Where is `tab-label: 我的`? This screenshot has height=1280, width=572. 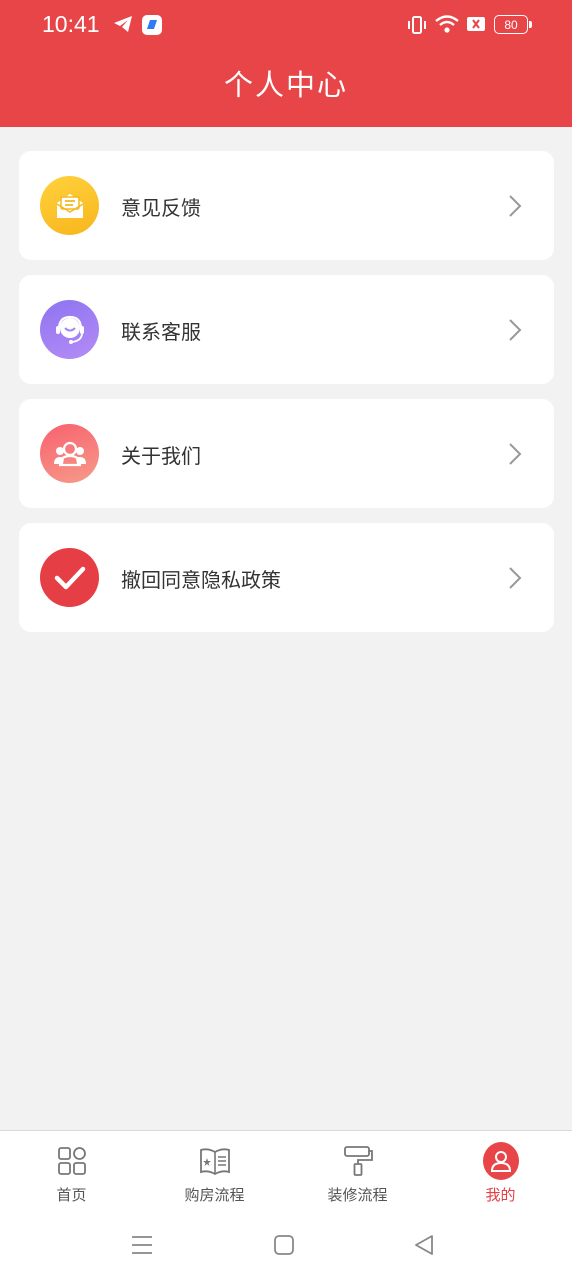 tab-label: 我的 is located at coordinates (500, 1195).